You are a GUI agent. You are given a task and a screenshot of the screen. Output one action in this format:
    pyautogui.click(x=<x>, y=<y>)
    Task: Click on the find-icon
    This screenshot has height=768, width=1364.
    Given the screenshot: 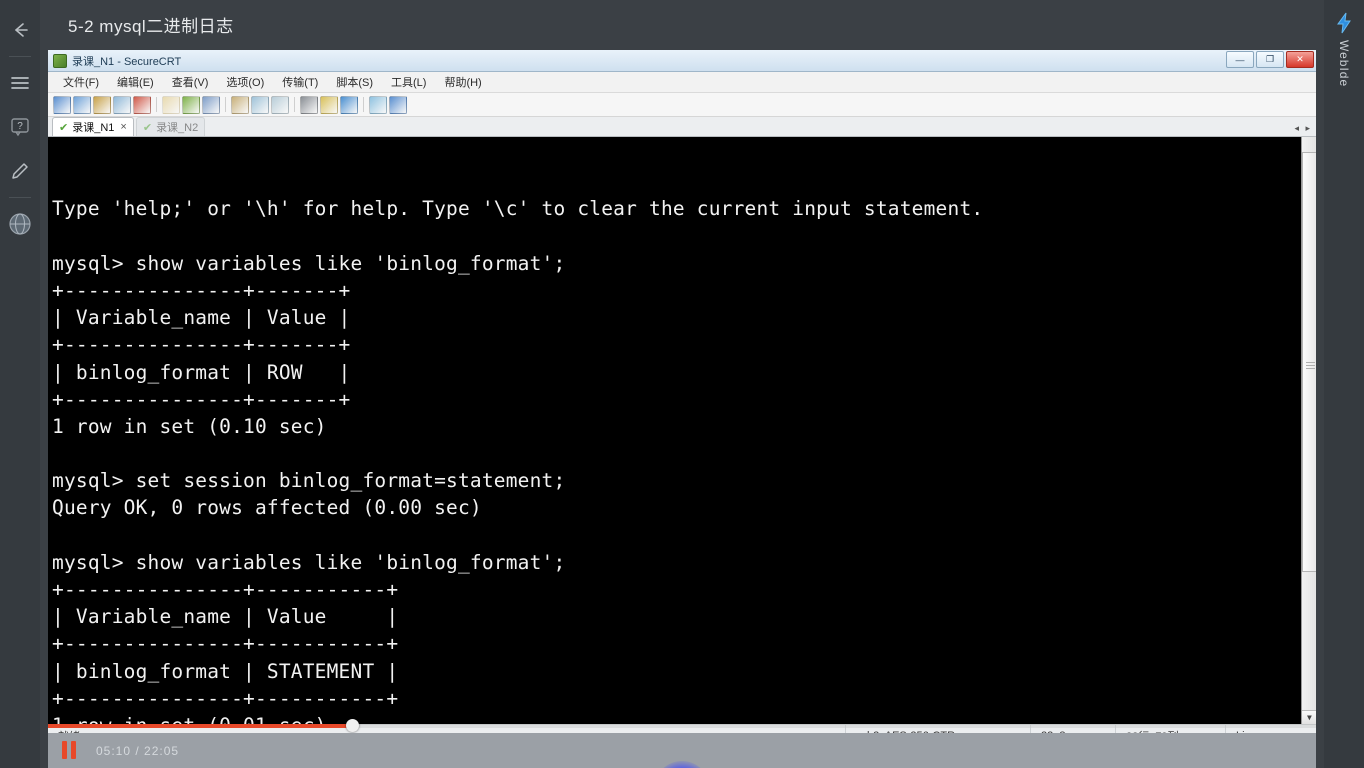 What is the action you would take?
    pyautogui.click(x=211, y=104)
    